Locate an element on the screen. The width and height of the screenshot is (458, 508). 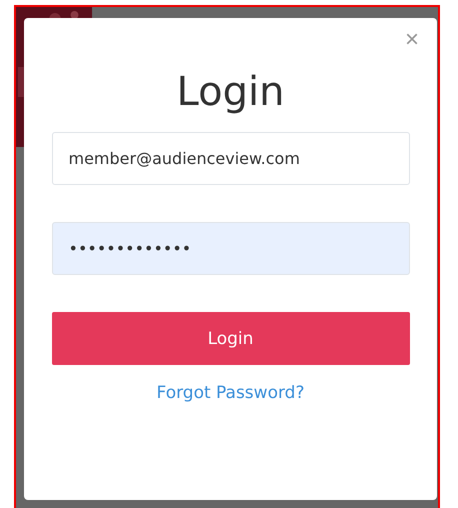
dialog-title: Login is located at coordinates (230, 92).